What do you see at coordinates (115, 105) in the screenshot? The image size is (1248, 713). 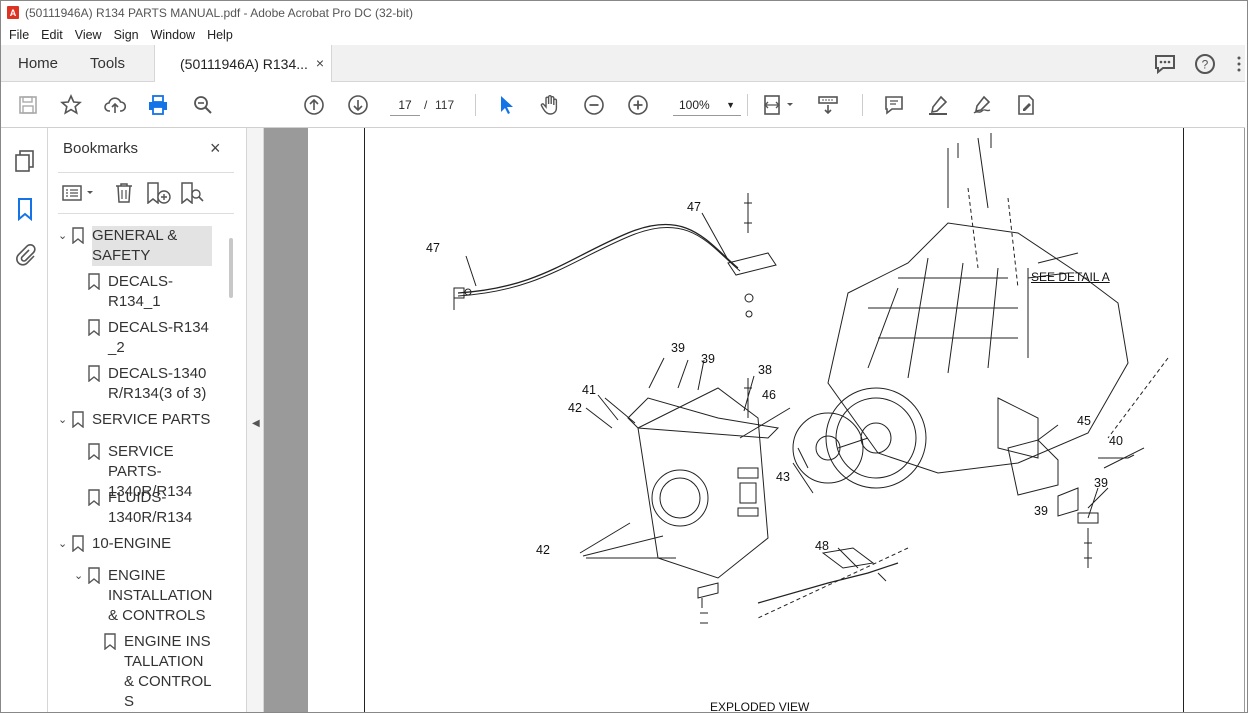 I see `upload-cloud-icon` at bounding box center [115, 105].